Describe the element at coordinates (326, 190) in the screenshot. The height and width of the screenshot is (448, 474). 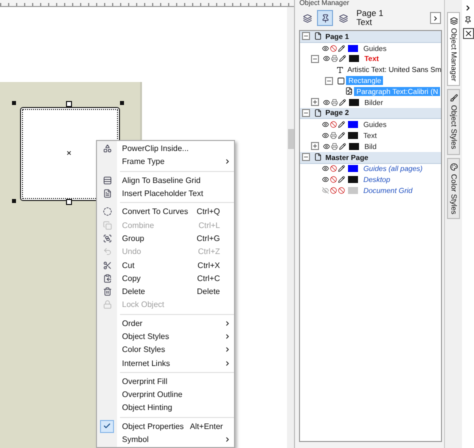
I see `eye-off-icon` at that location.